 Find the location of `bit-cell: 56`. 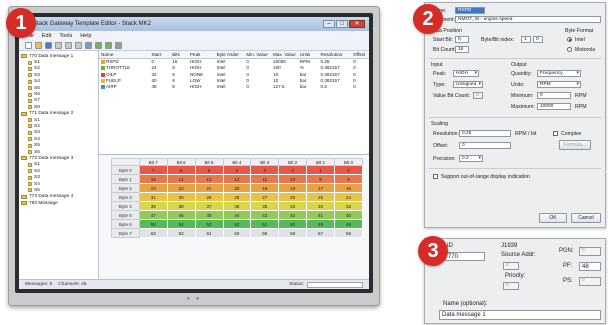

bit-cell: 56 is located at coordinates (348, 233).